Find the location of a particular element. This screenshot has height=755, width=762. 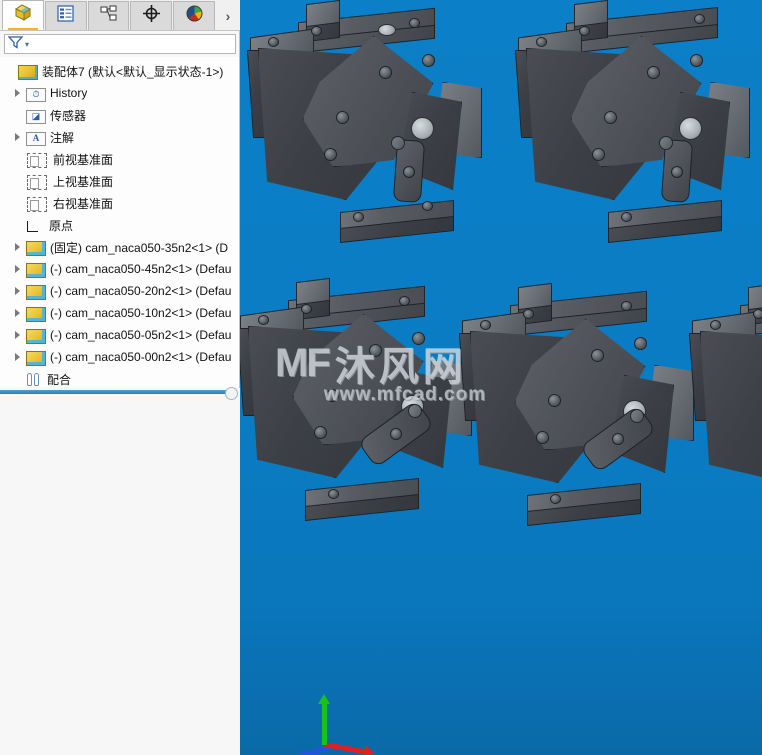

coordinate-triad is located at coordinates (338, 724).